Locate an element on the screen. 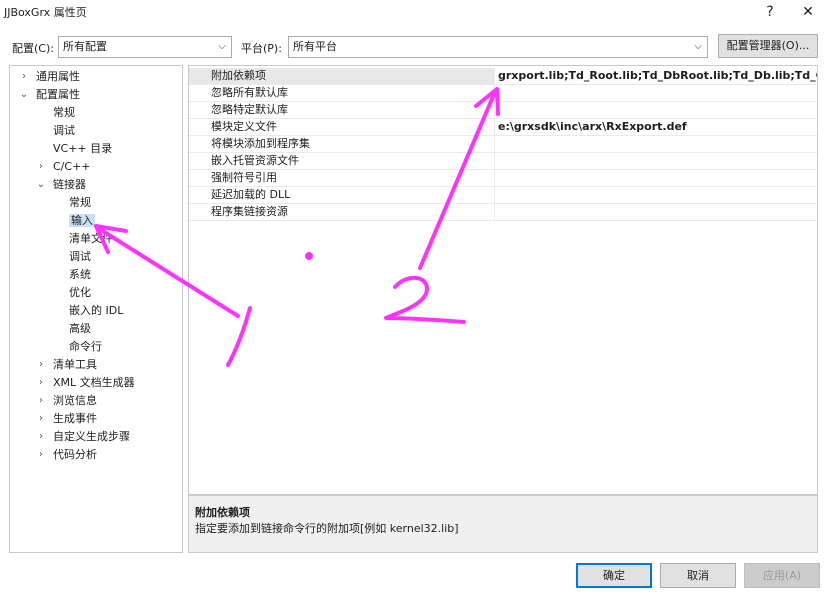  tree-item-embedded-idl: 嵌入的 IDL is located at coordinates (87, 310).